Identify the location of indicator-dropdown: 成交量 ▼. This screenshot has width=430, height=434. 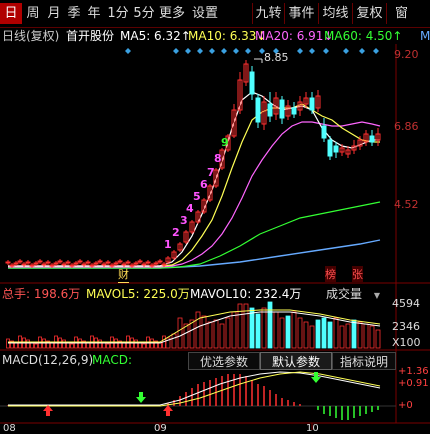
(353, 294).